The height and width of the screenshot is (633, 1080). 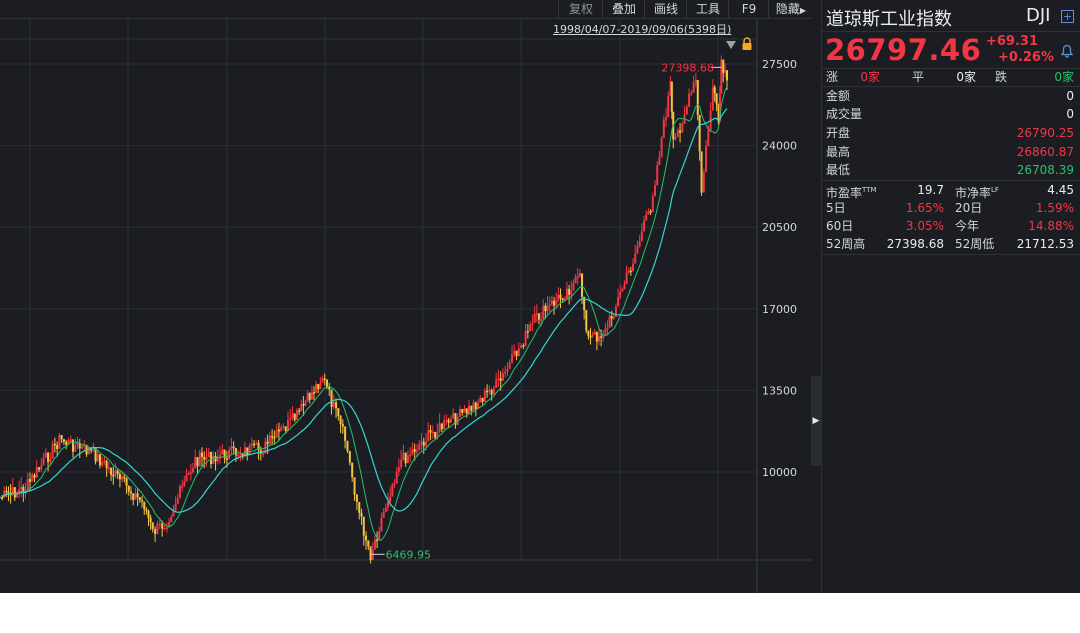 What do you see at coordinates (966, 77) in the screenshot?
I see `flat-value: 0家` at bounding box center [966, 77].